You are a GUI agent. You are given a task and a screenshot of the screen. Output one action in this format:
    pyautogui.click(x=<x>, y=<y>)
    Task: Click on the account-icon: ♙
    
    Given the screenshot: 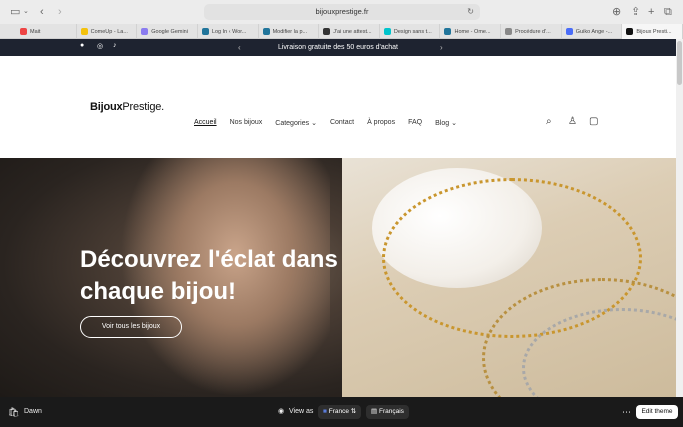 What is the action you would take?
    pyautogui.click(x=572, y=121)
    